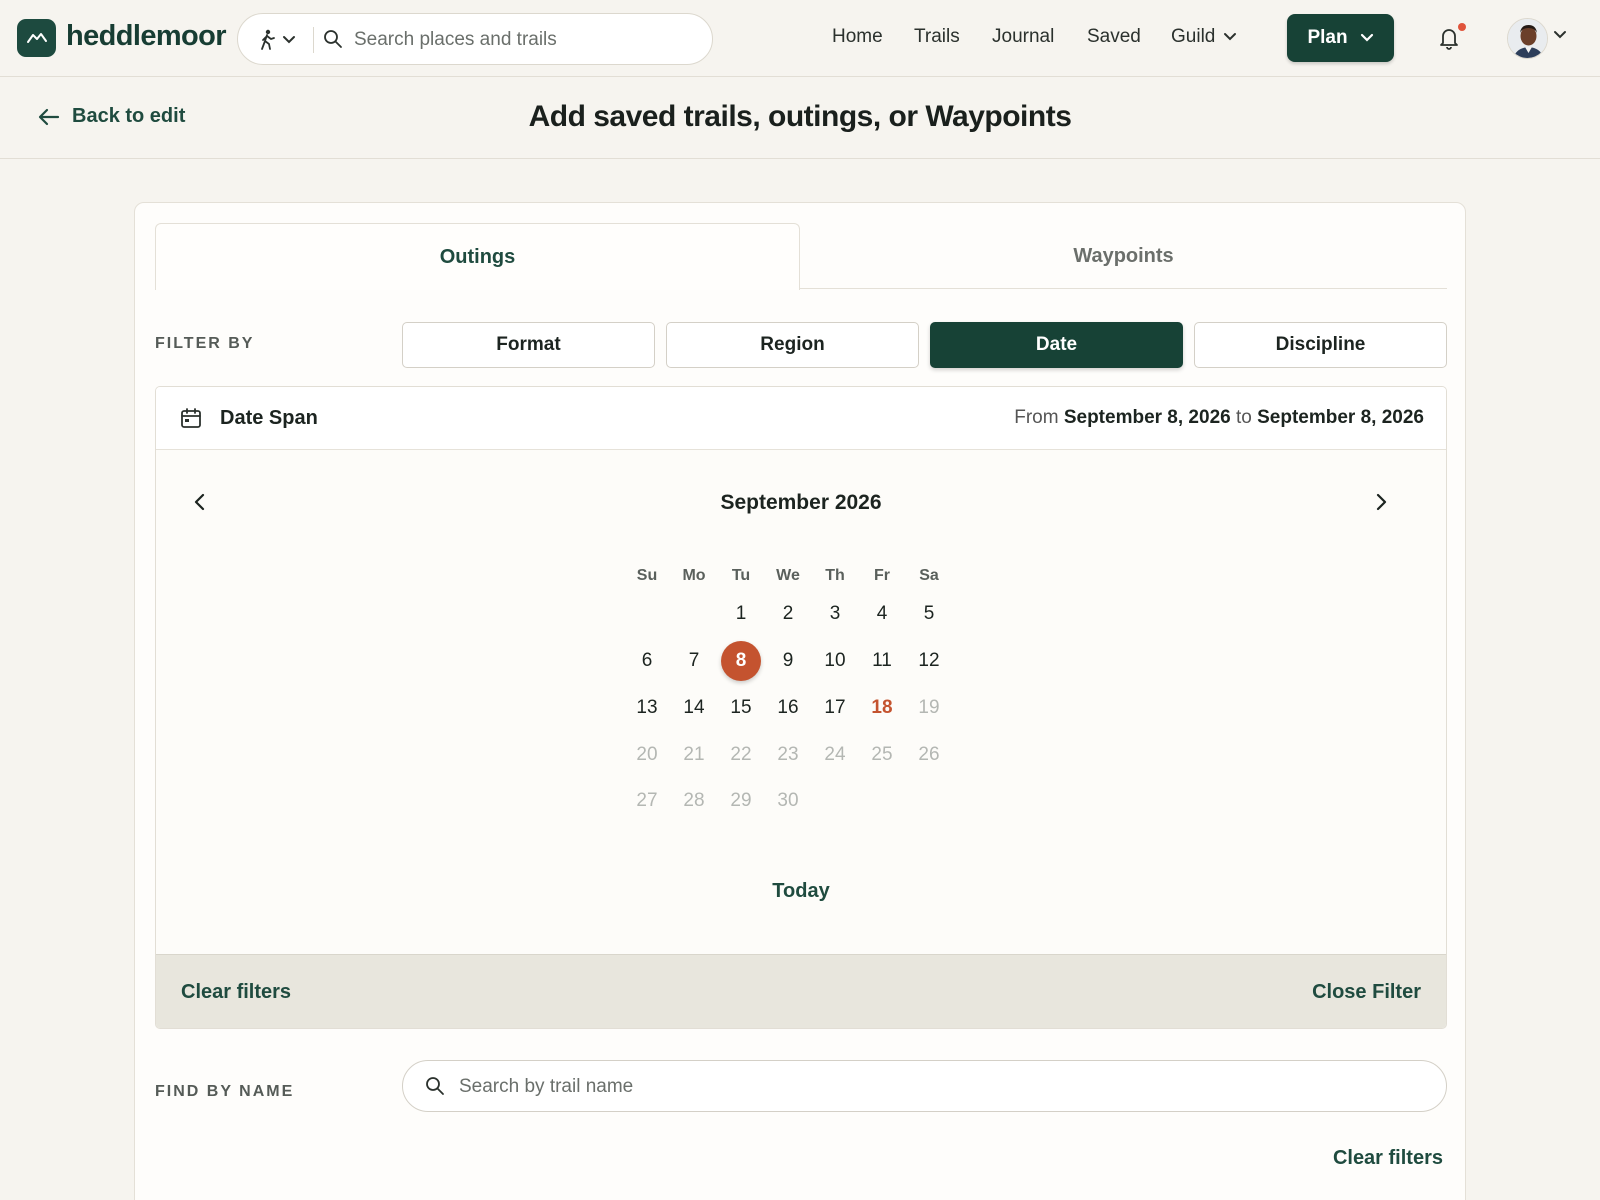 The height and width of the screenshot is (1200, 1600). I want to click on calendar-day: 1, so click(741, 614).